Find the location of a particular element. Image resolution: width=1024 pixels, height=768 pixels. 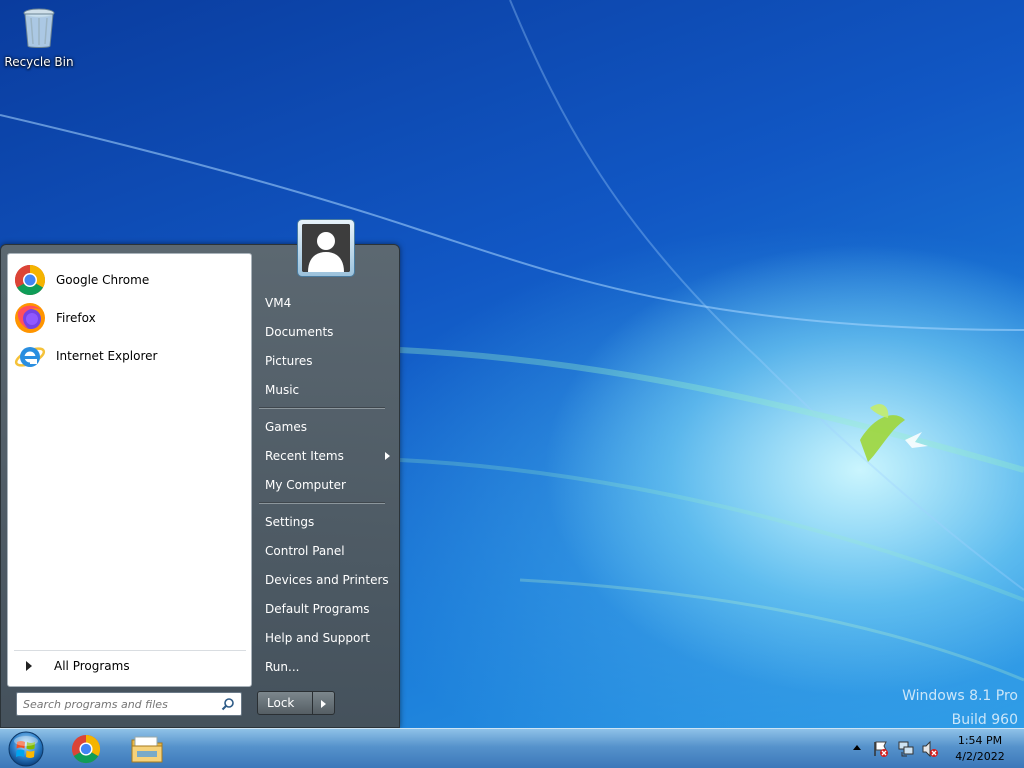

search-input is located at coordinates (115, 704).